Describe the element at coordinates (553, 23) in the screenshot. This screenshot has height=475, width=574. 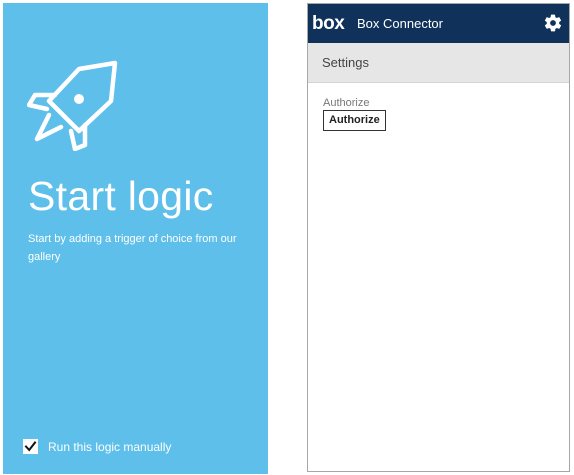
I see `gear-icon` at that location.